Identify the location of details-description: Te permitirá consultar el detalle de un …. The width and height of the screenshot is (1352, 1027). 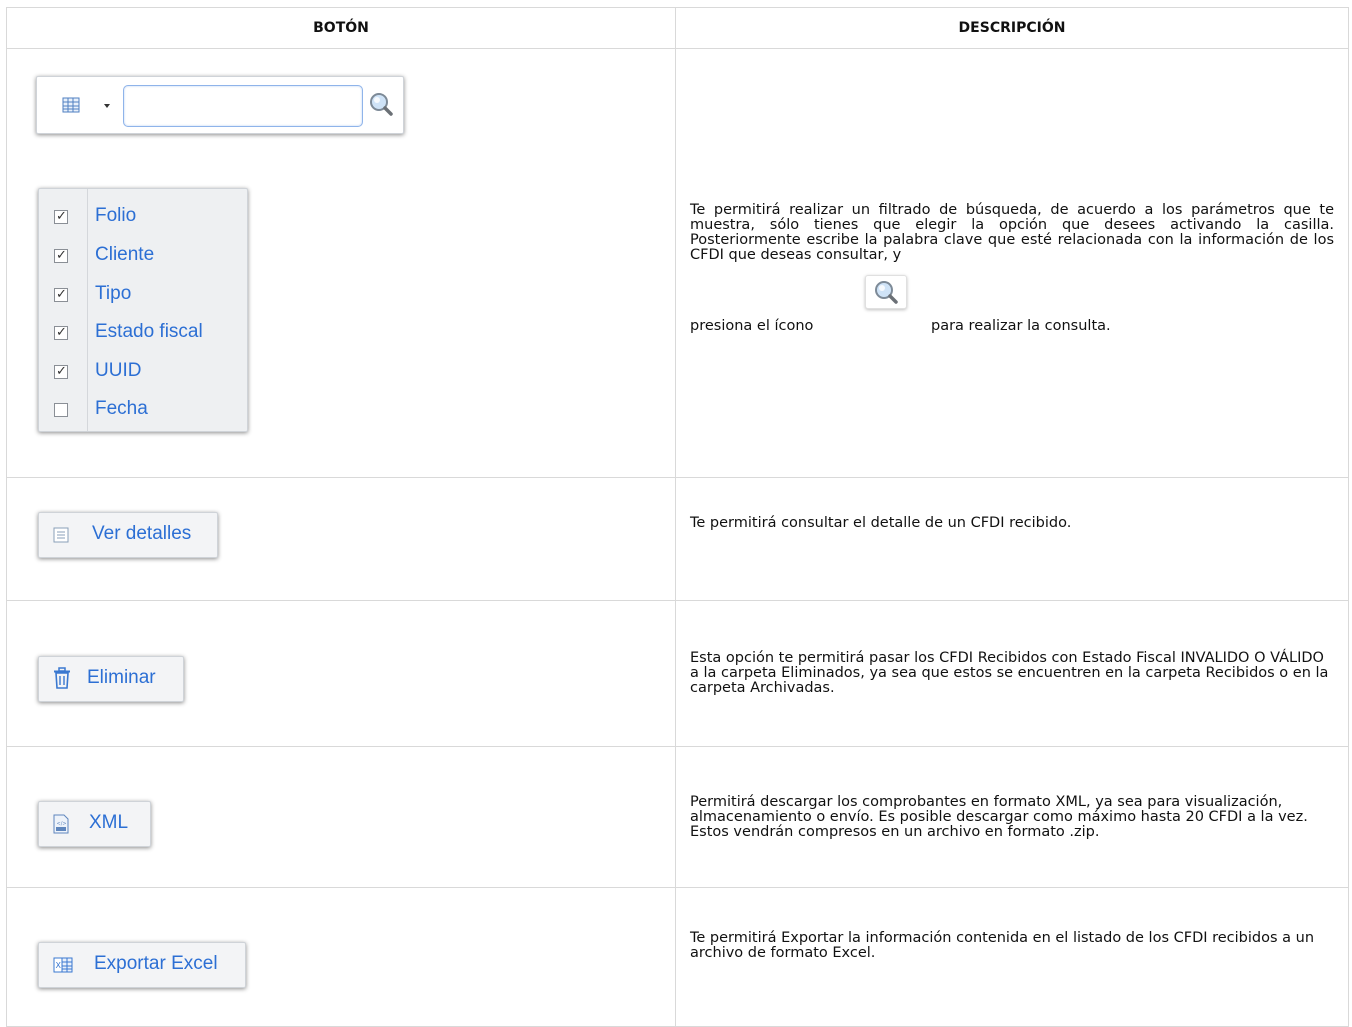
(881, 523).